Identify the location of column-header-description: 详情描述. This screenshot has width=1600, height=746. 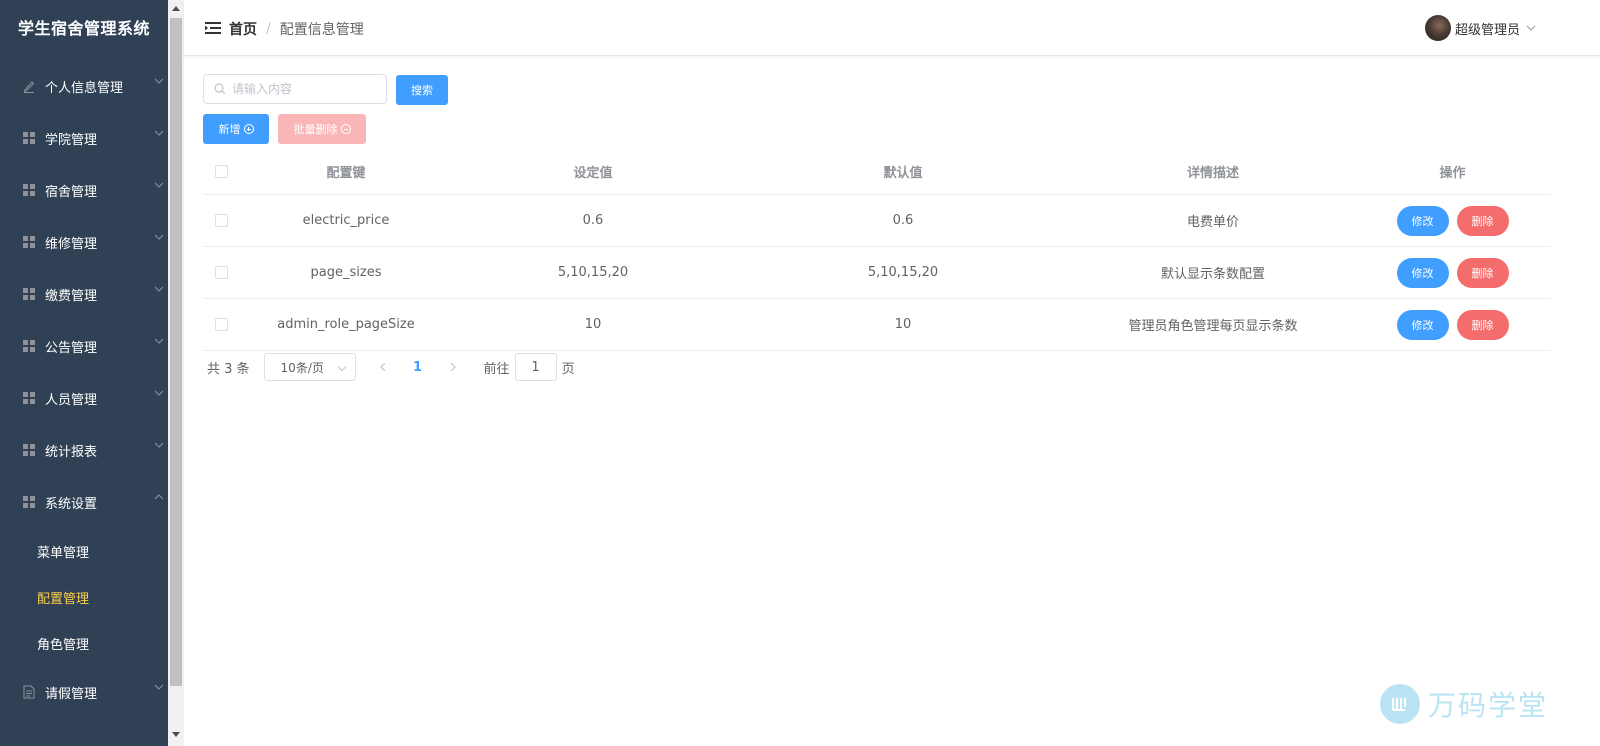
(1212, 173).